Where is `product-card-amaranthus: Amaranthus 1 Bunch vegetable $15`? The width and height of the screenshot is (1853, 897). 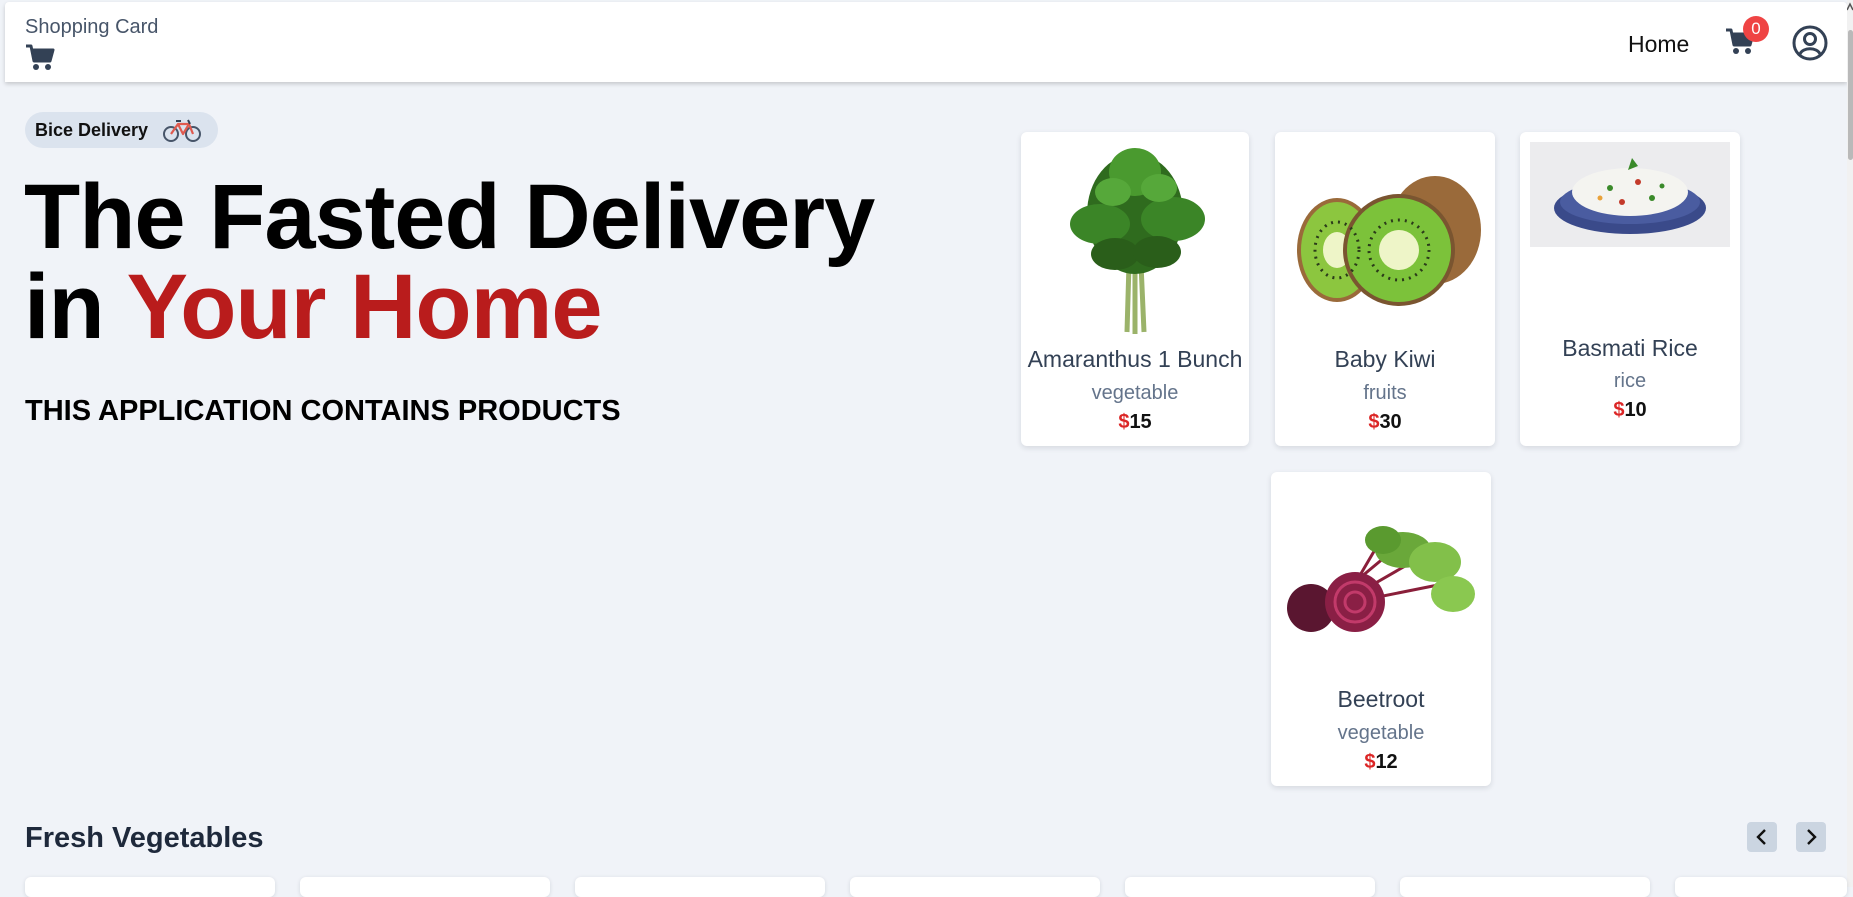 product-card-amaranthus: Amaranthus 1 Bunch vegetable $15 is located at coordinates (1135, 289).